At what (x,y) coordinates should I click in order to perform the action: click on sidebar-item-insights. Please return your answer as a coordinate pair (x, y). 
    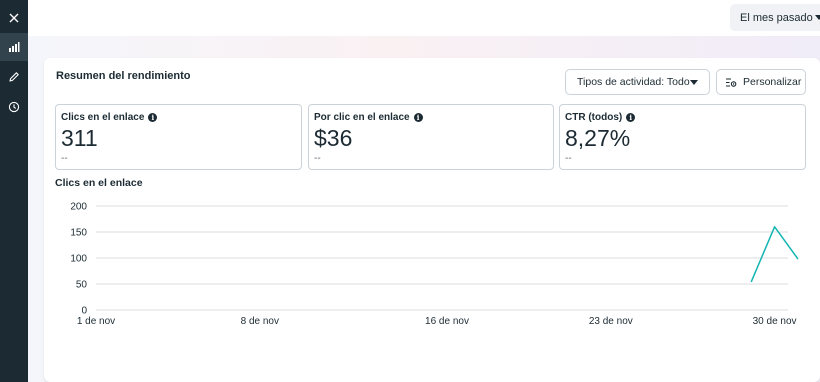
    Looking at the image, I should click on (14, 47).